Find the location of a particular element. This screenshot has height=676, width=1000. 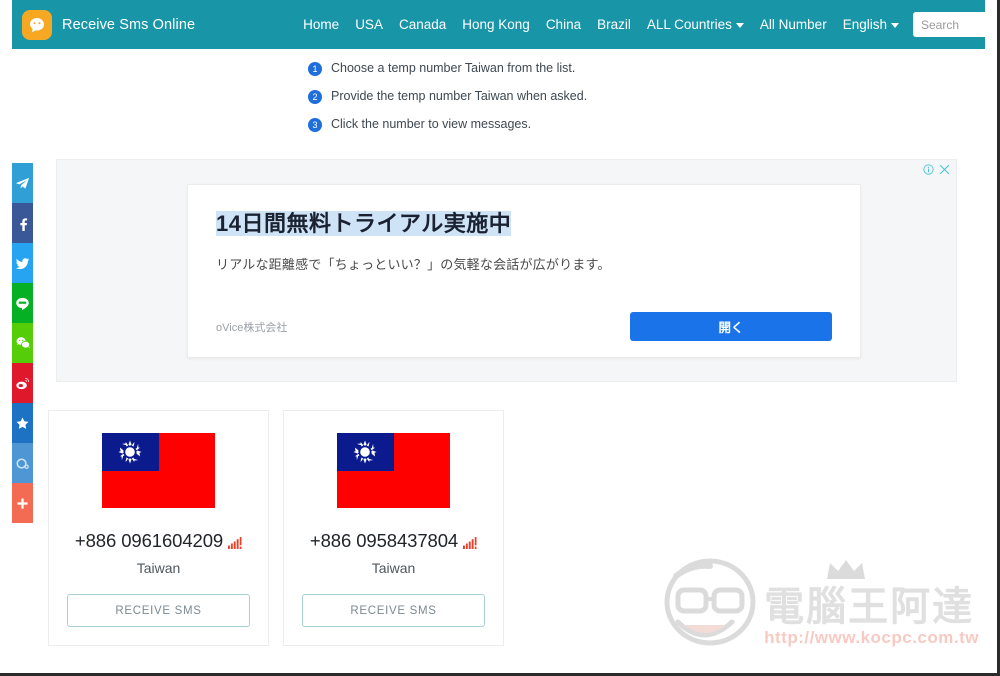

info-circle-icon is located at coordinates (928, 169).